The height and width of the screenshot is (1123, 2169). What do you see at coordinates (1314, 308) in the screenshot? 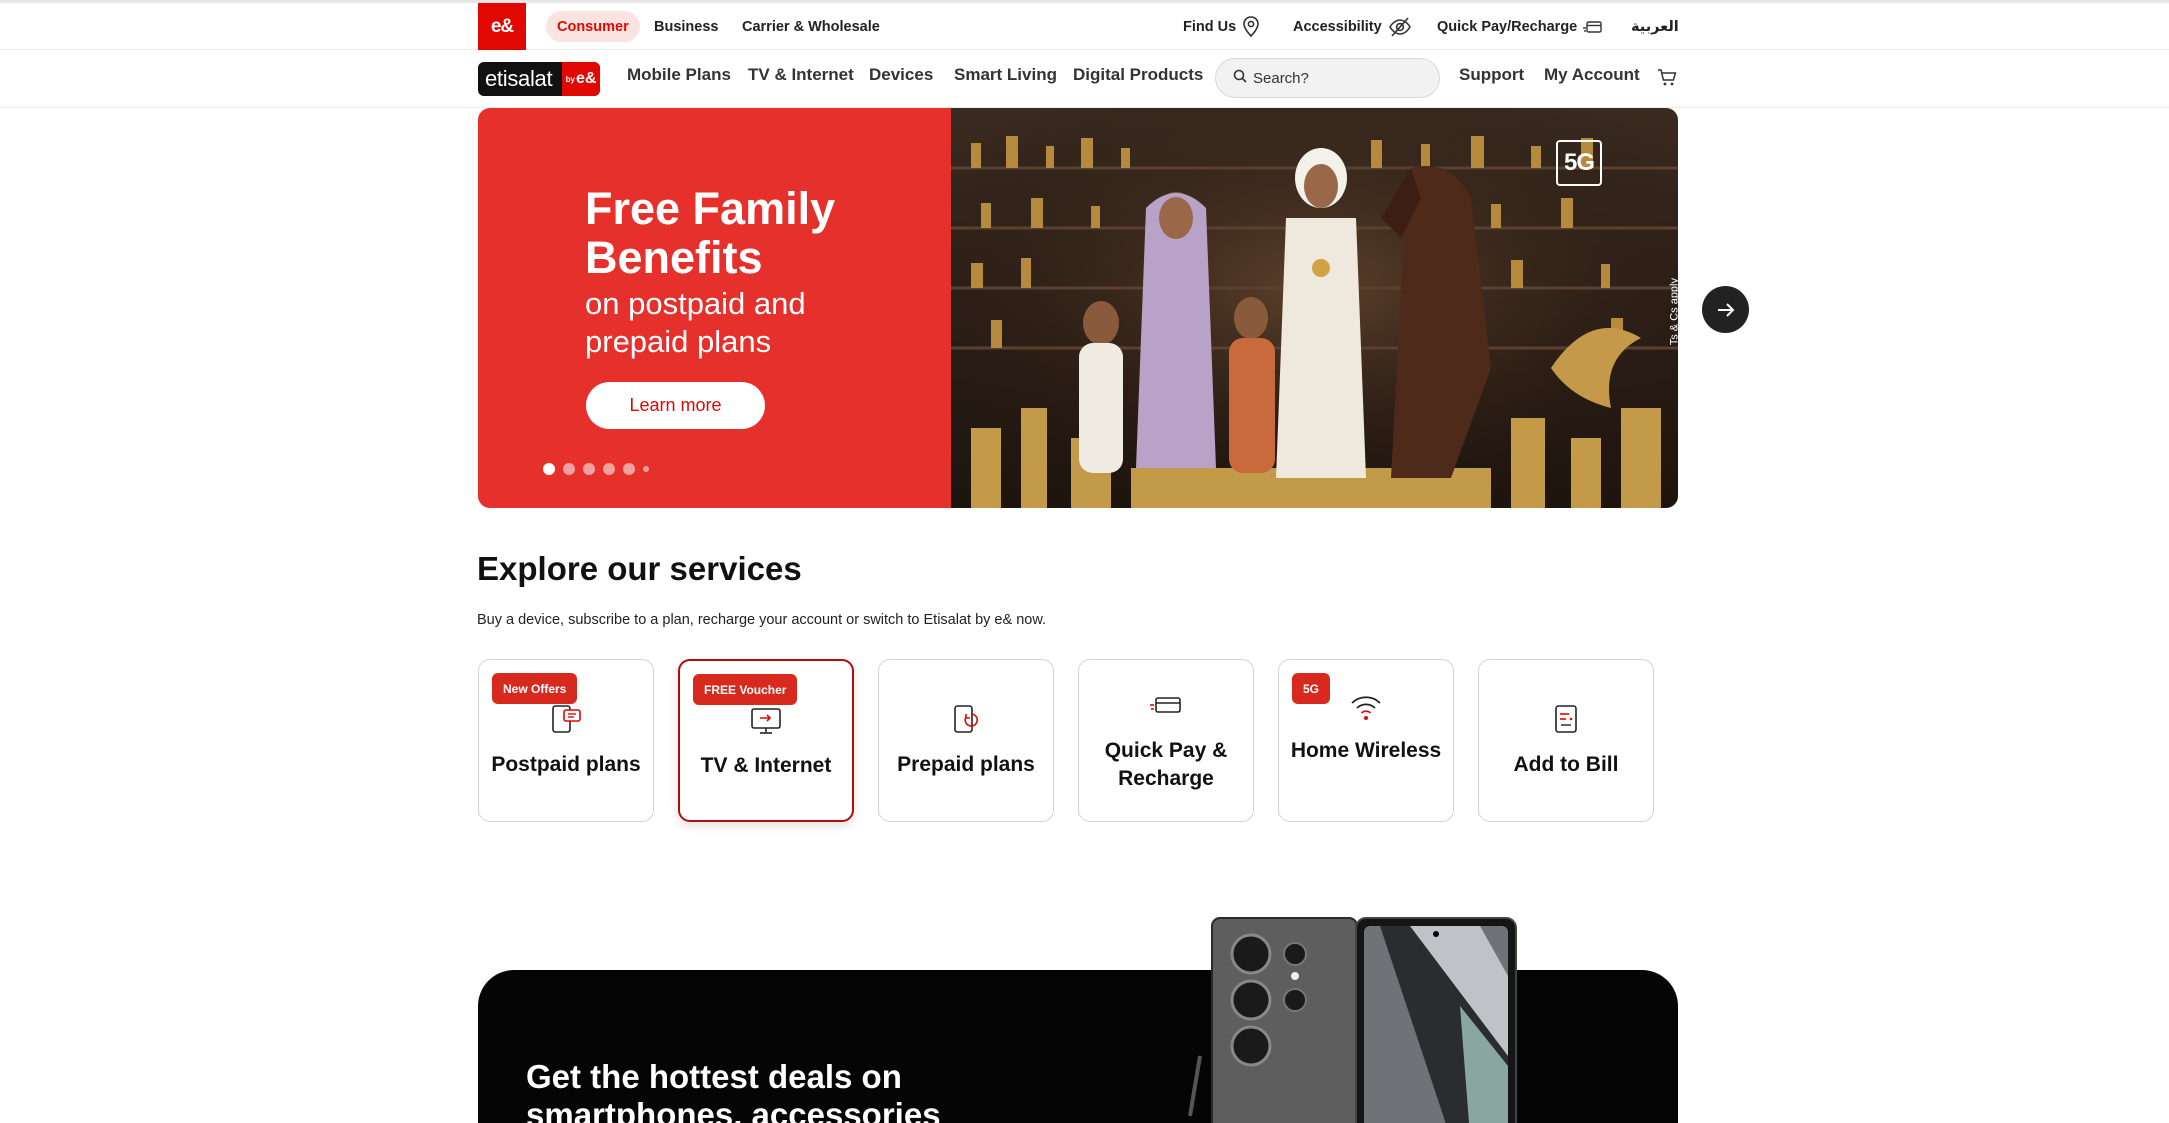
I see `hero-family-photo: 5G Ts & Cs apply` at bounding box center [1314, 308].